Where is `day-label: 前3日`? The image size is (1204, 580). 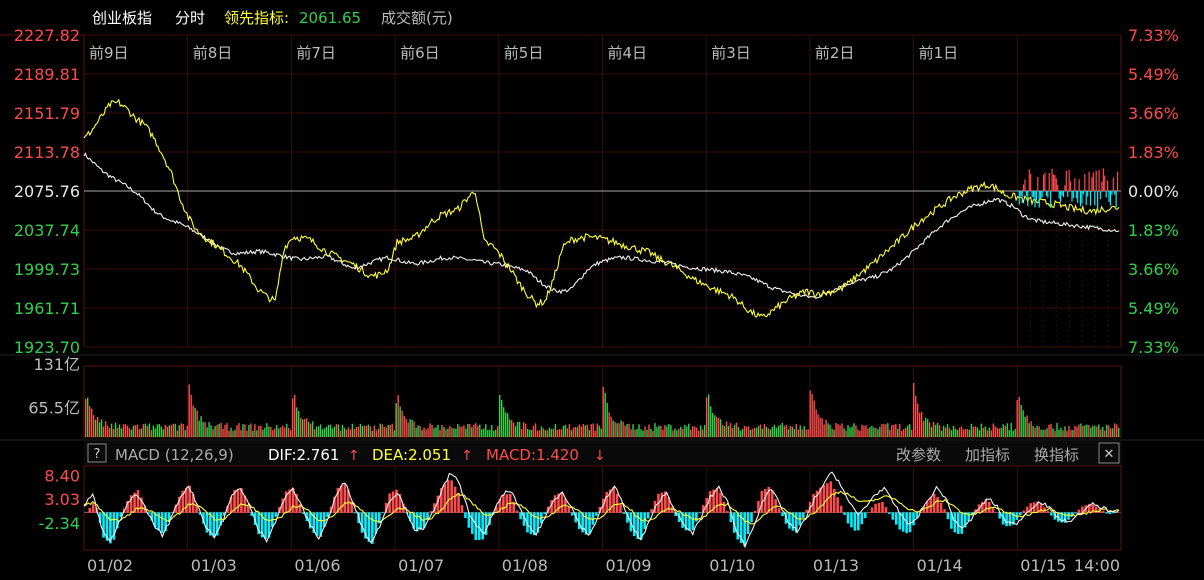
day-label: 前3日 is located at coordinates (731, 53).